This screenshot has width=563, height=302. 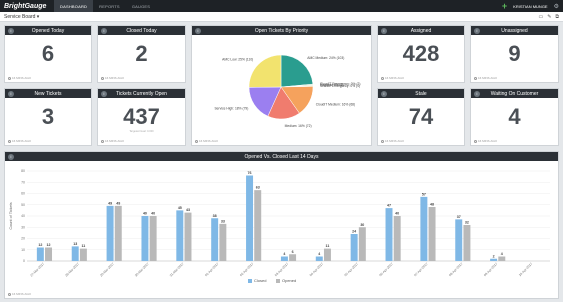 I want to click on board-selector: Service Board ▾, so click(x=19, y=17).